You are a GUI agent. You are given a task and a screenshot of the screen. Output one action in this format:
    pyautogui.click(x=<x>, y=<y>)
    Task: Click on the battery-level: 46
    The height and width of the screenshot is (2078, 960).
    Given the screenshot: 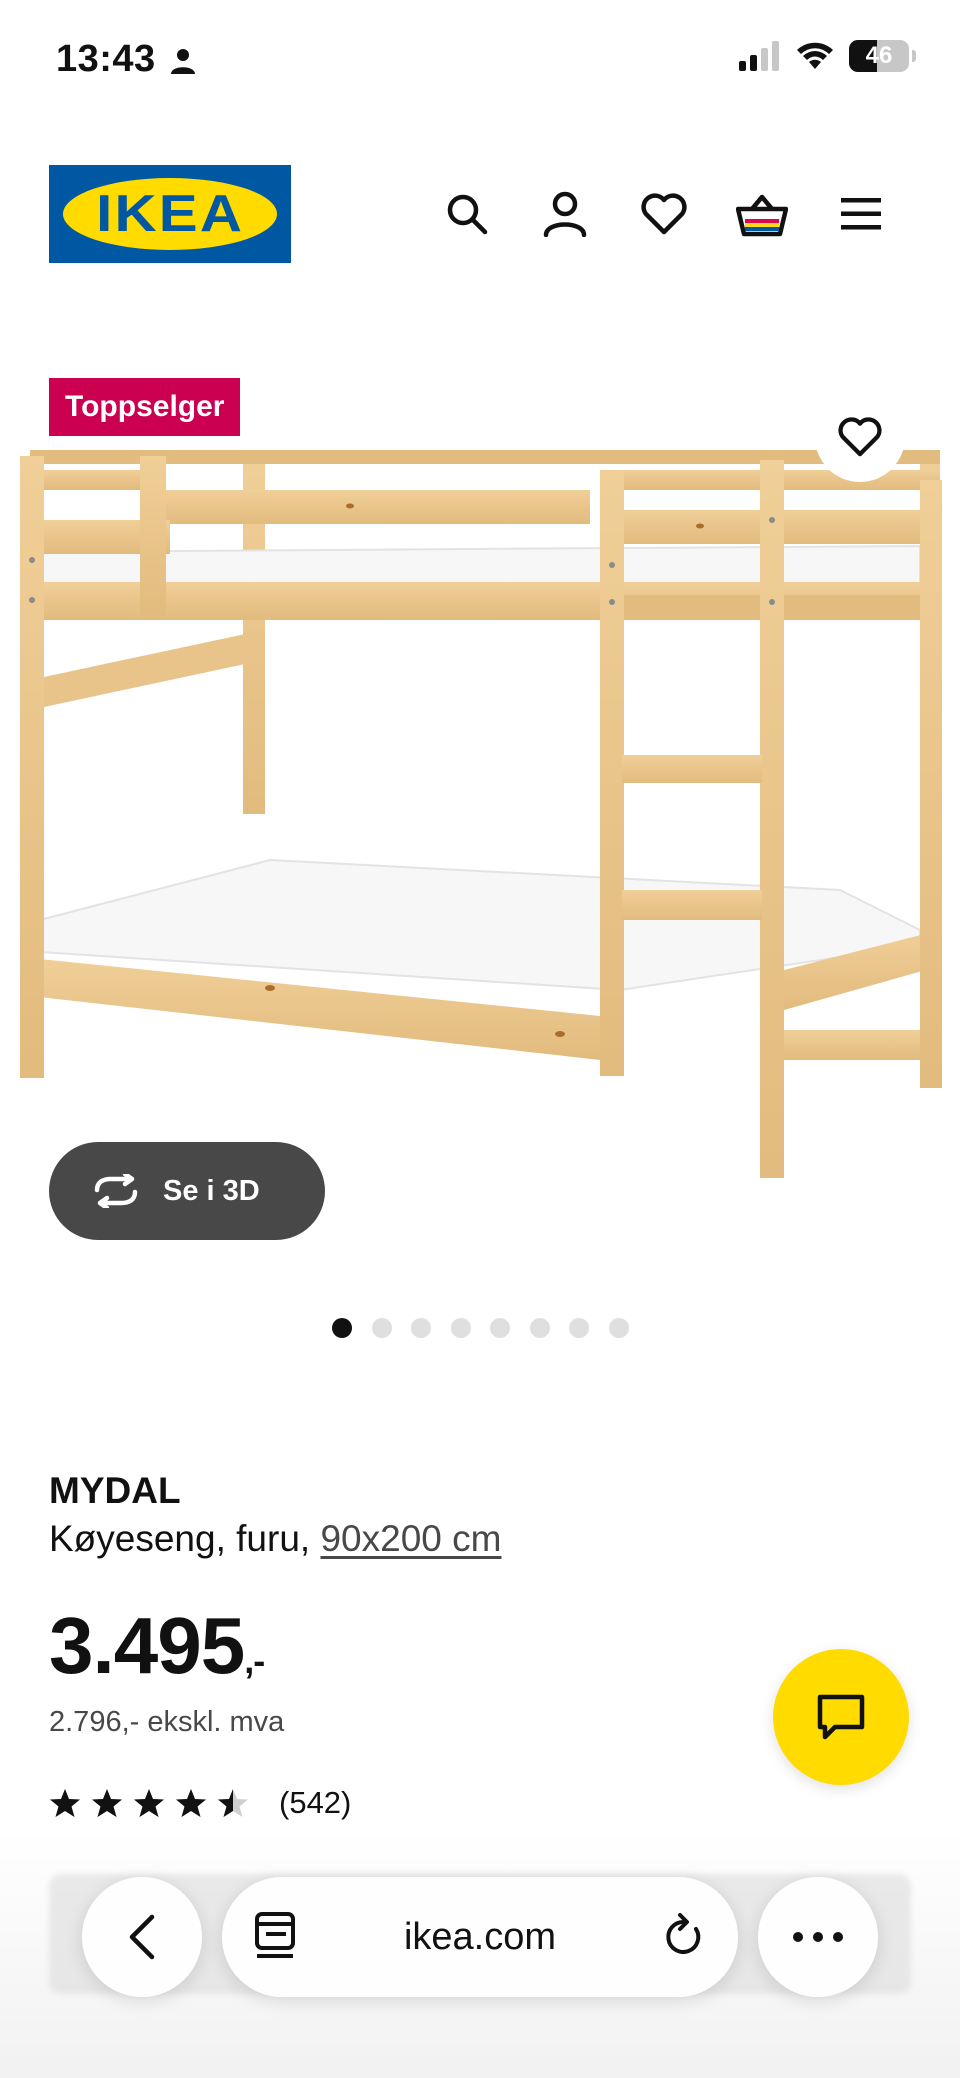 What is the action you would take?
    pyautogui.click(x=879, y=55)
    